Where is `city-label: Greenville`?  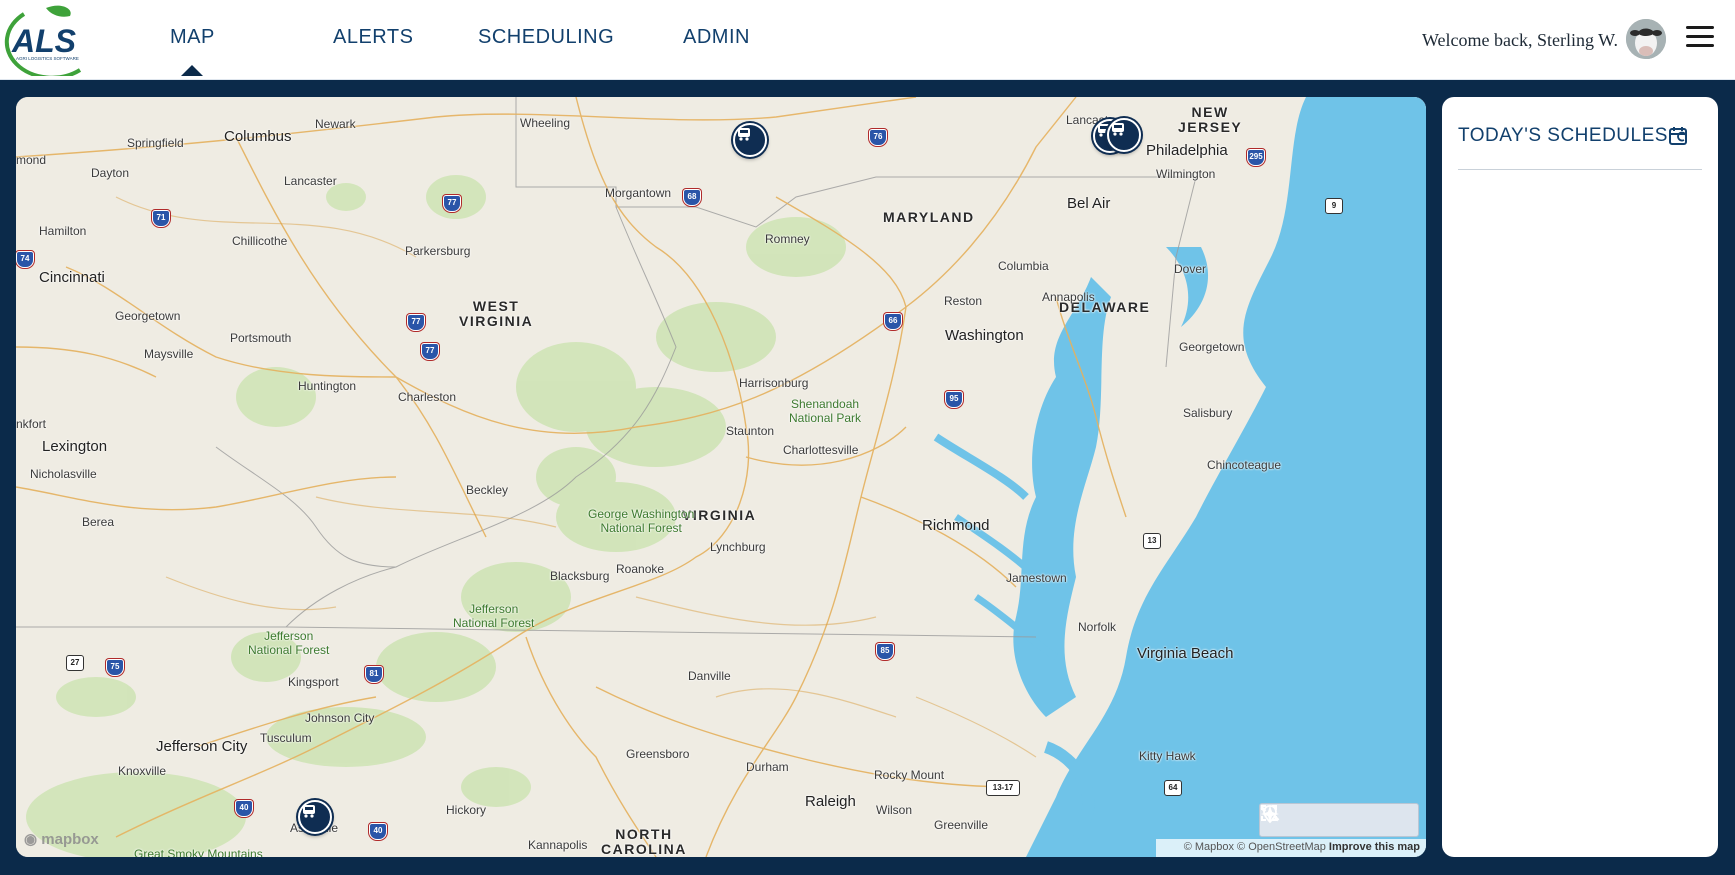 city-label: Greenville is located at coordinates (961, 825).